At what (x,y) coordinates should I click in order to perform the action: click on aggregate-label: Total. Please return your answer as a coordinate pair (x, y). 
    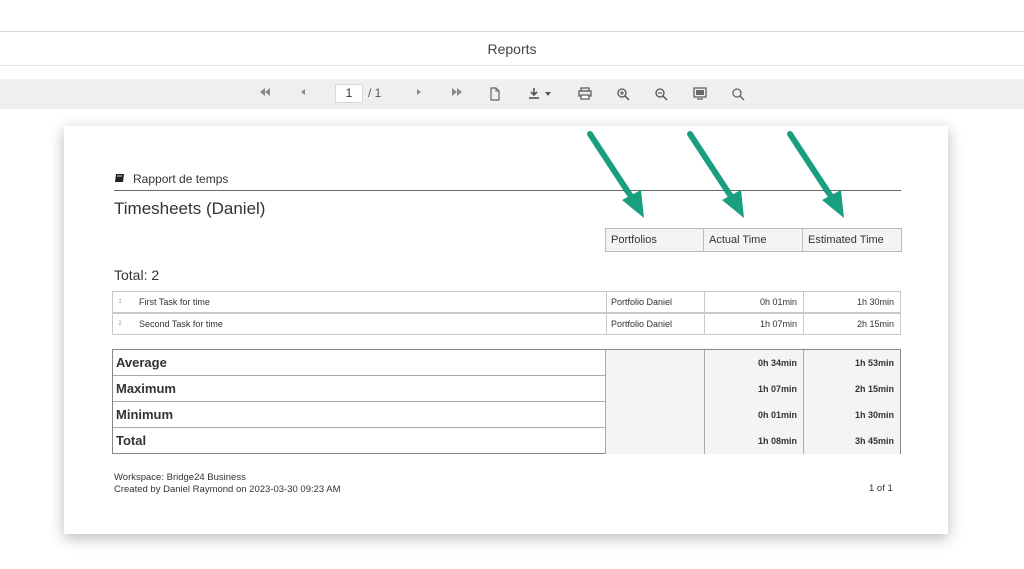
    Looking at the image, I should click on (131, 440).